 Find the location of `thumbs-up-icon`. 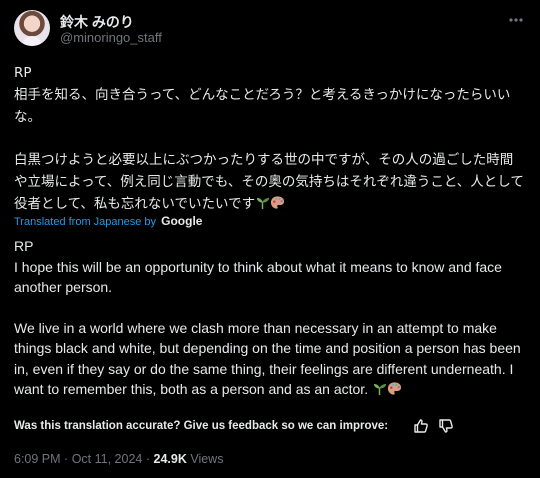

thumbs-up-icon is located at coordinates (421, 426).